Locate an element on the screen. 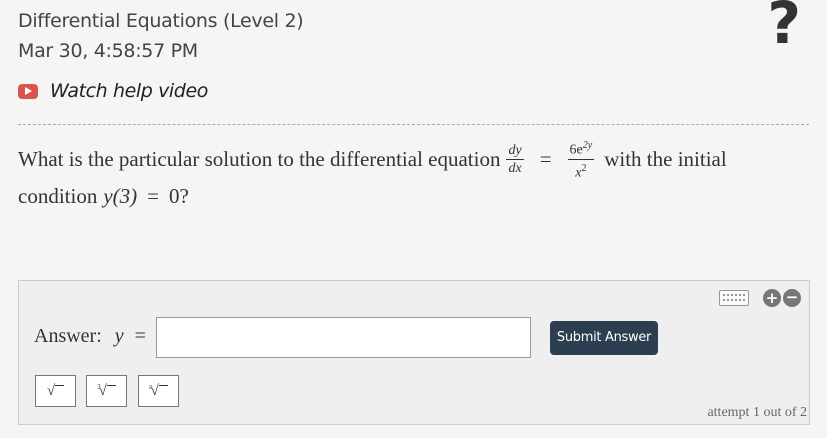 The image size is (827, 438). numerator-exponent: 2y is located at coordinates (587, 145).